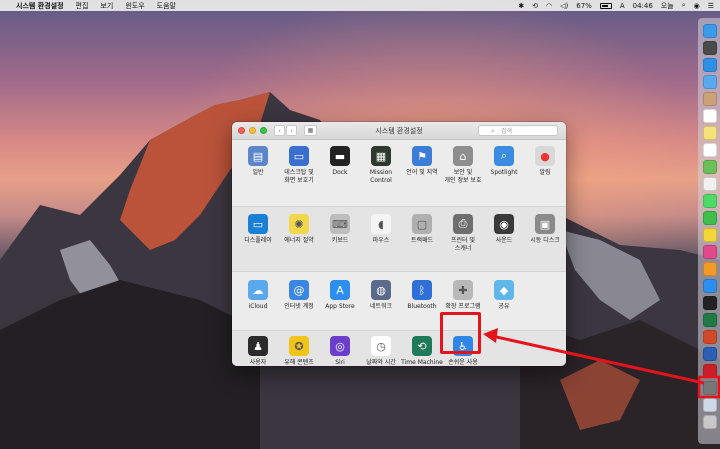 The height and width of the screenshot is (449, 720). I want to click on mail-icon, so click(710, 82).